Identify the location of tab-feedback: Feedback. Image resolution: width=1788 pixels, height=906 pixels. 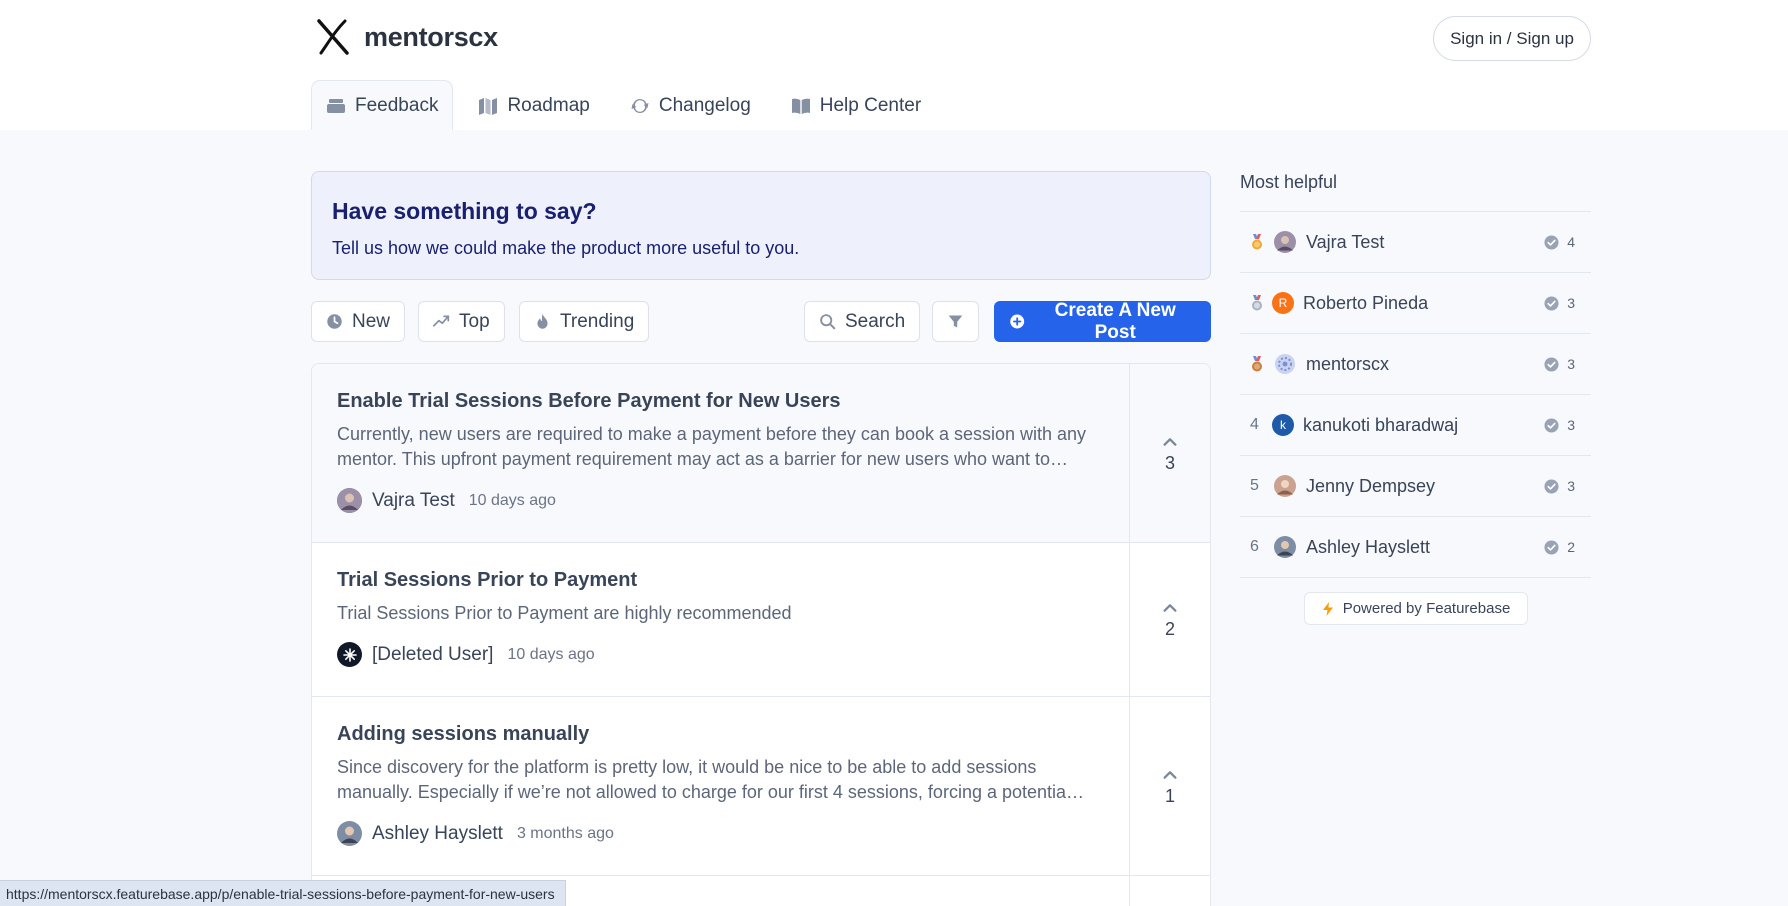
(382, 105).